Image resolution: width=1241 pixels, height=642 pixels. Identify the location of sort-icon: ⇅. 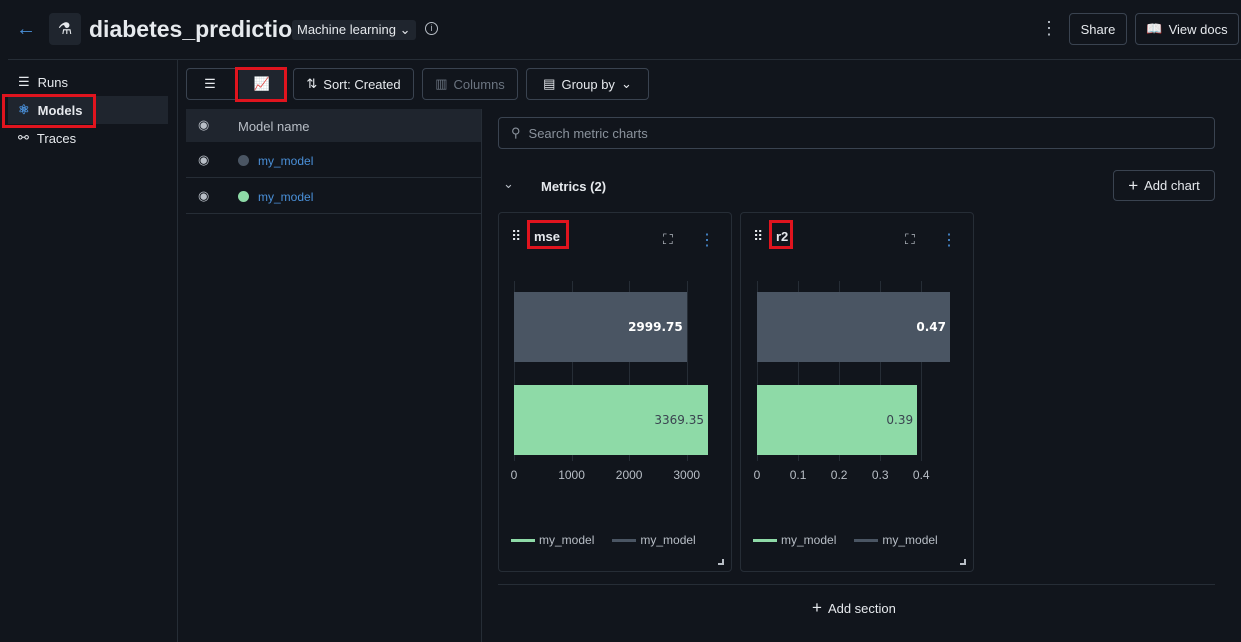
(312, 83).